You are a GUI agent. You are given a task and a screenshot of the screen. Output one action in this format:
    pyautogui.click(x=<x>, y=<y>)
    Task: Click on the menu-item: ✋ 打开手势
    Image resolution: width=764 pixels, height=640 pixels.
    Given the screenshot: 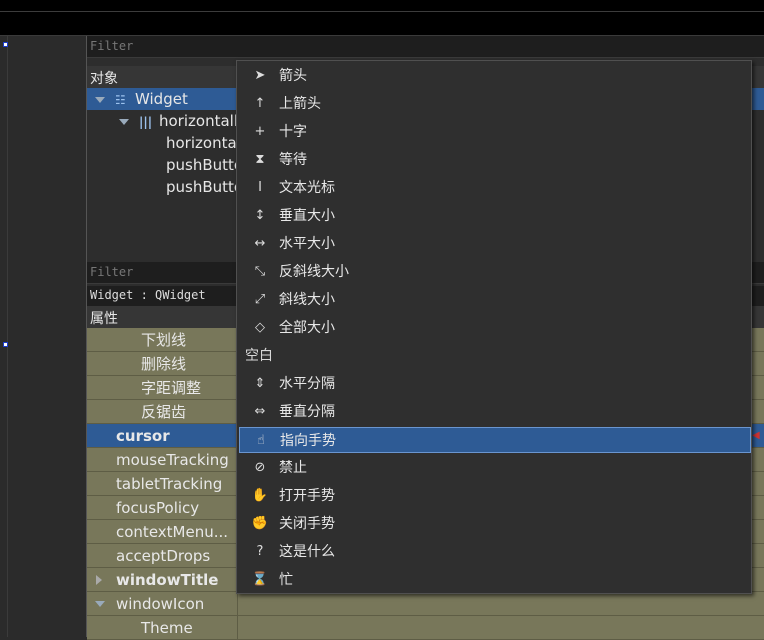 What is the action you would take?
    pyautogui.click(x=495, y=496)
    